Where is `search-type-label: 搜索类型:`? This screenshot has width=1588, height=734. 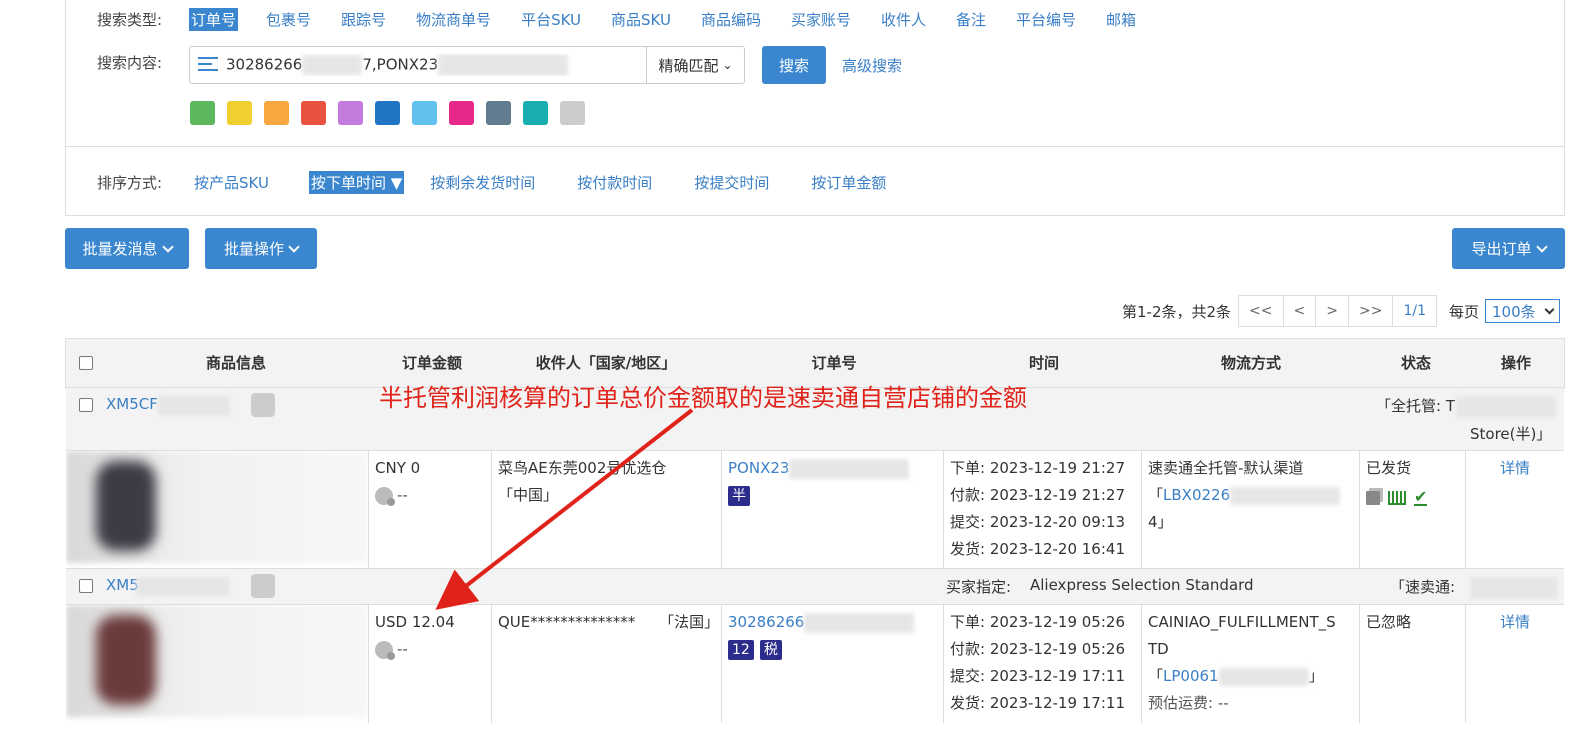 search-type-label: 搜索类型: is located at coordinates (130, 20).